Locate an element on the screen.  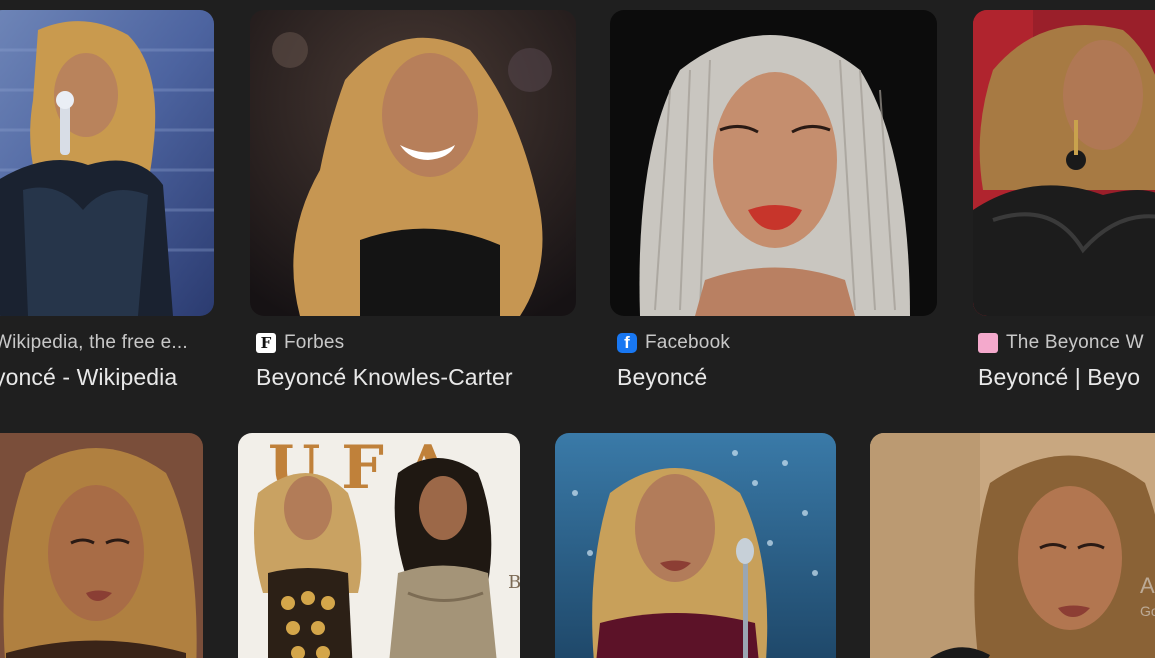
image-result-8: A Go is located at coordinates (1011, 544).